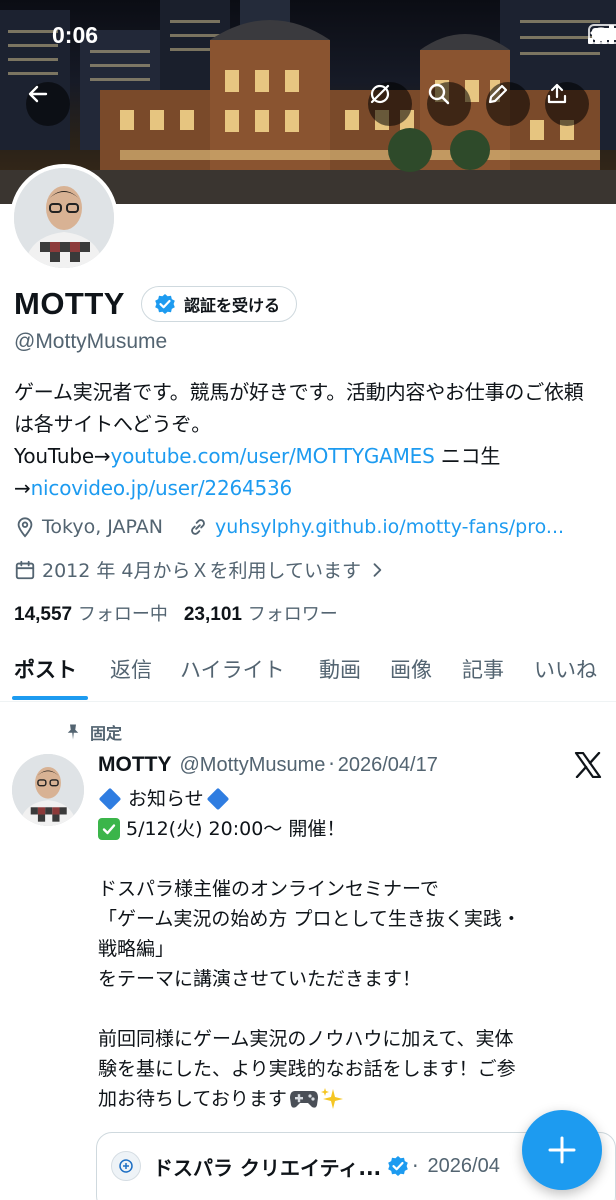 The height and width of the screenshot is (1200, 616). Describe the element at coordinates (411, 669) in the screenshot. I see `tab-images: 画像` at that location.